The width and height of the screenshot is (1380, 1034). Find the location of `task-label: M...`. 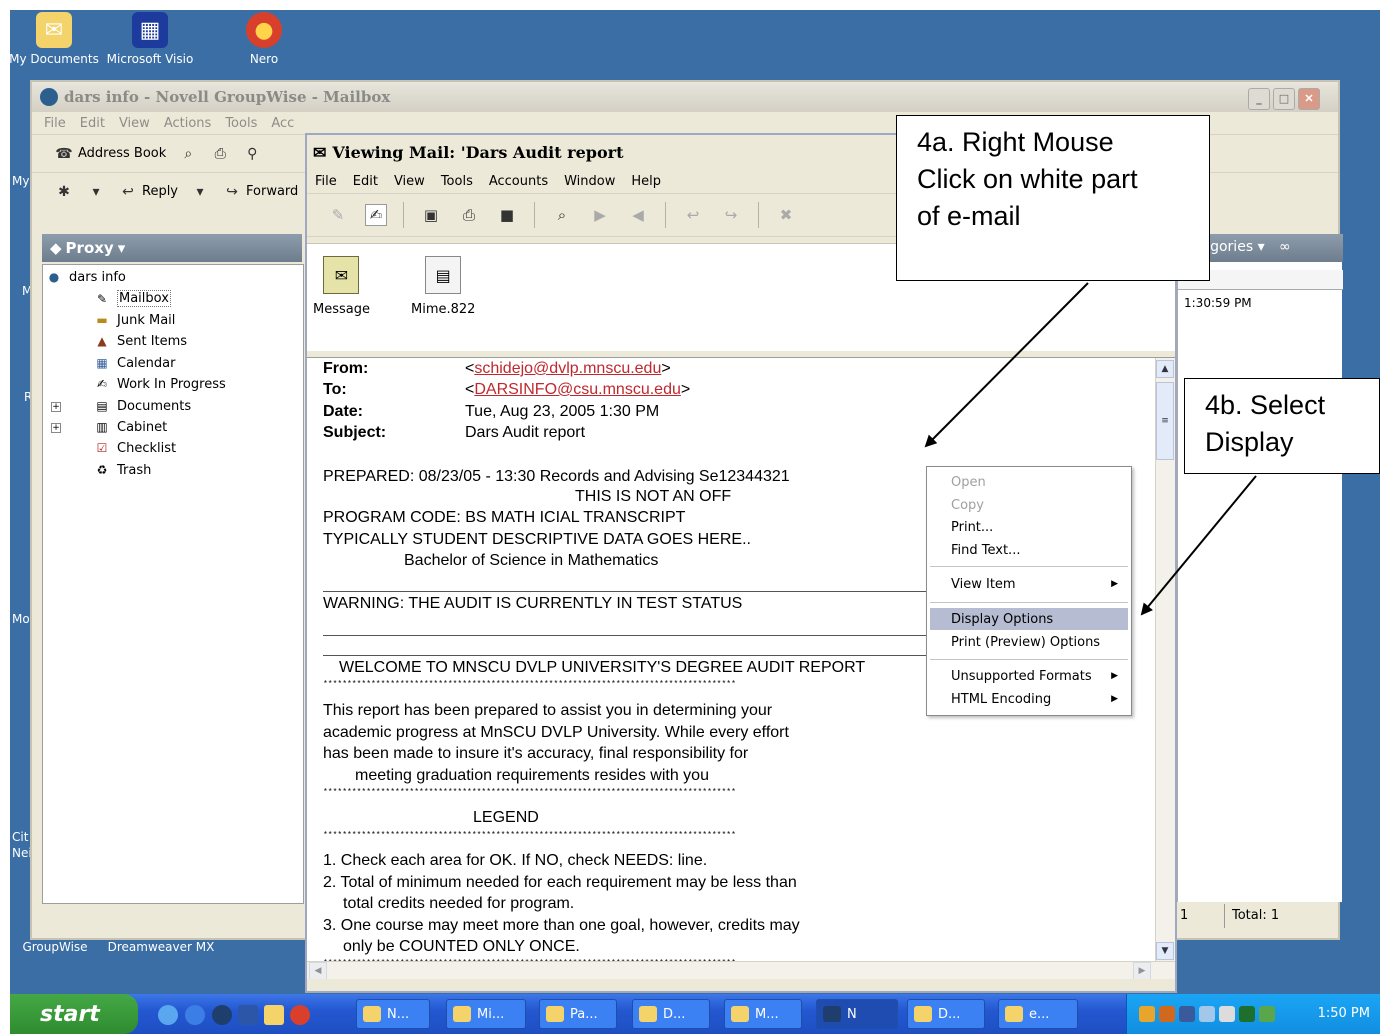

task-label: M... is located at coordinates (767, 1014).